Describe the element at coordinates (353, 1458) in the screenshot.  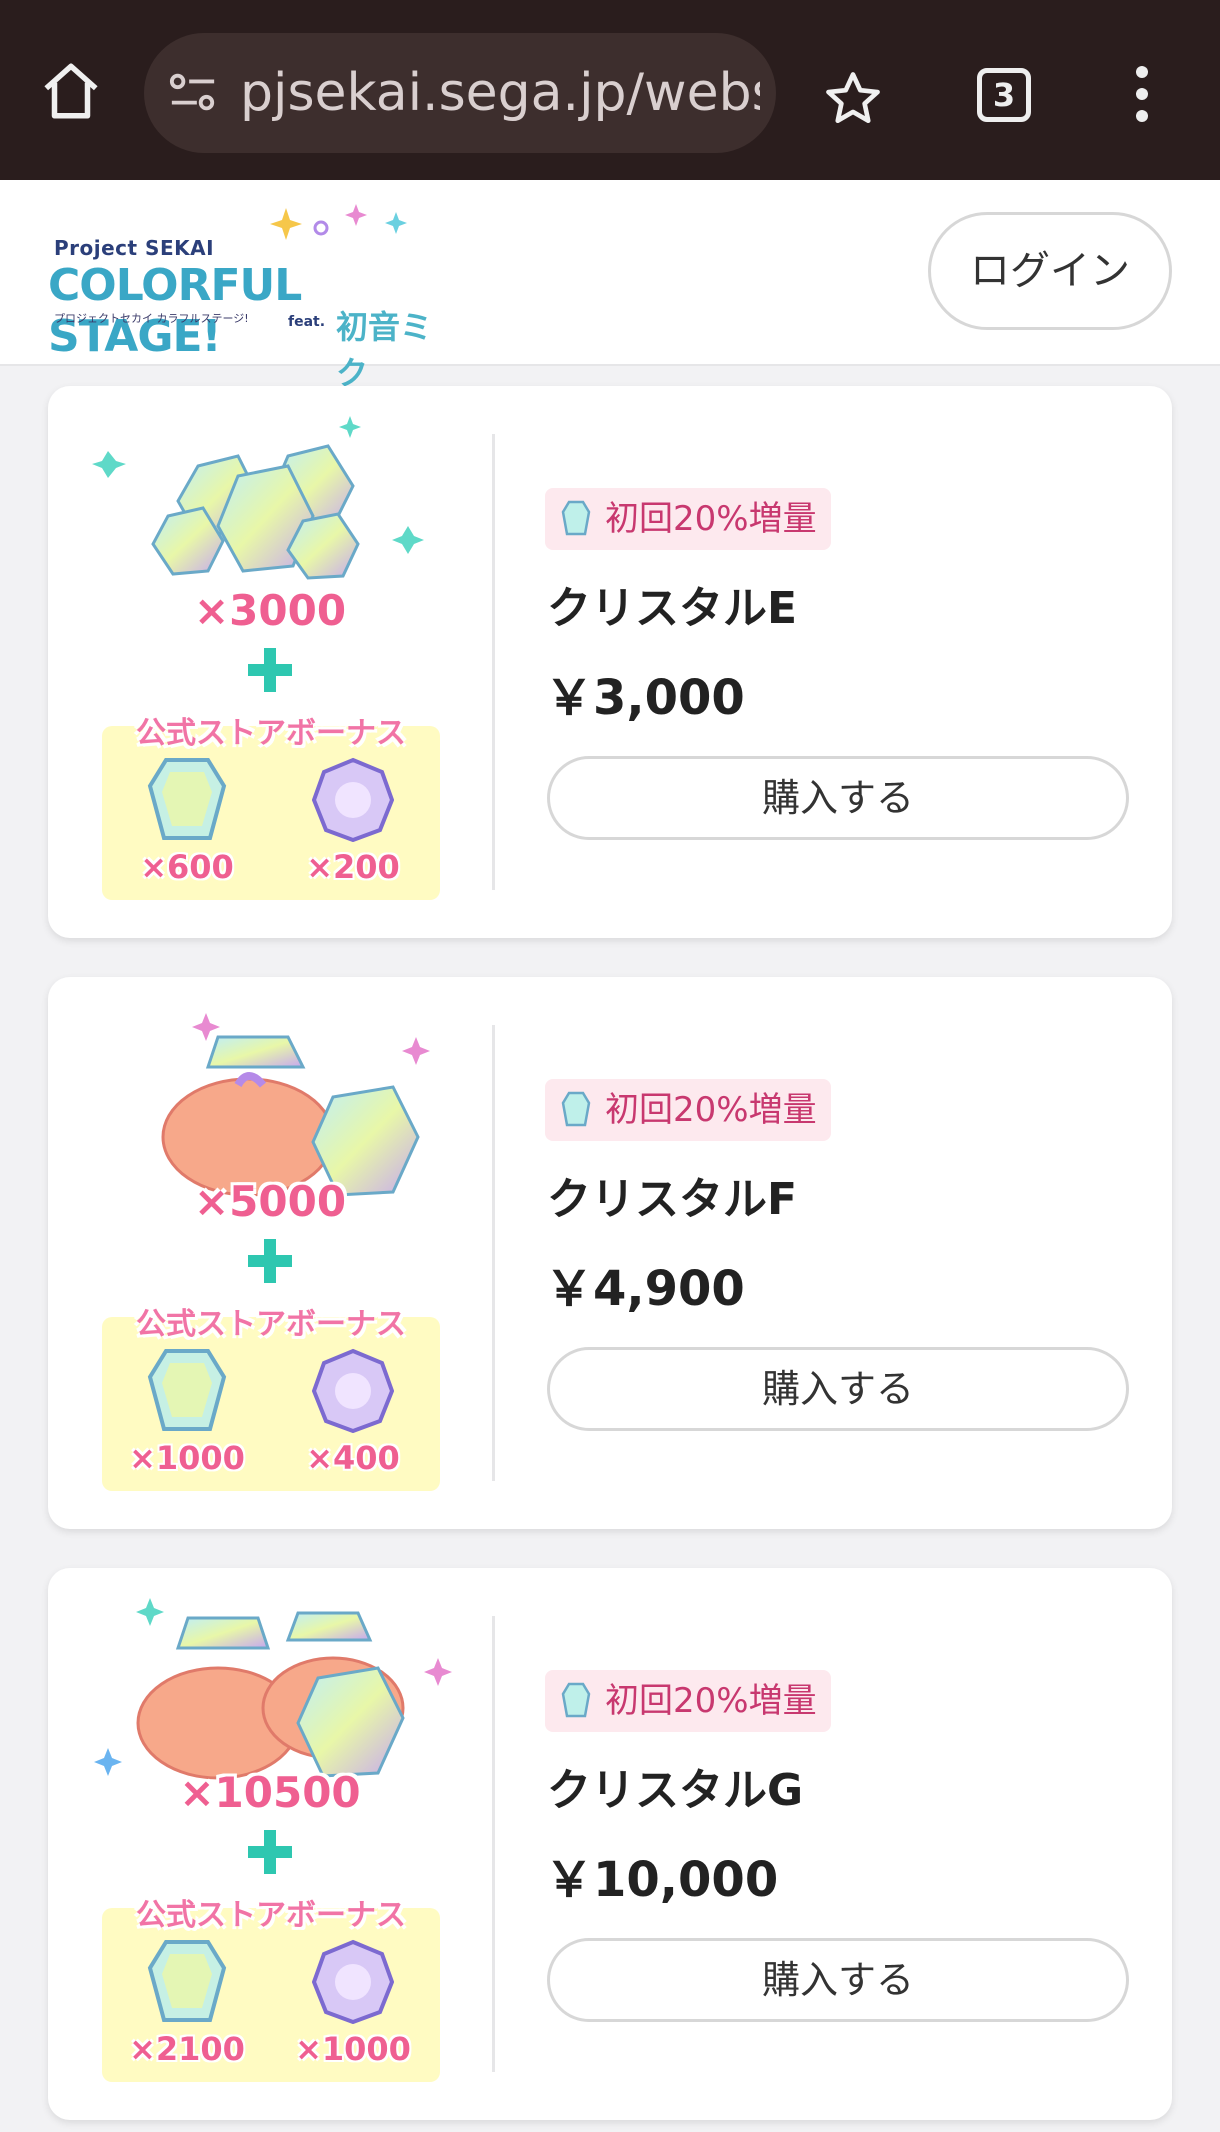
I see `bonus-gem-quantity: ×400` at that location.